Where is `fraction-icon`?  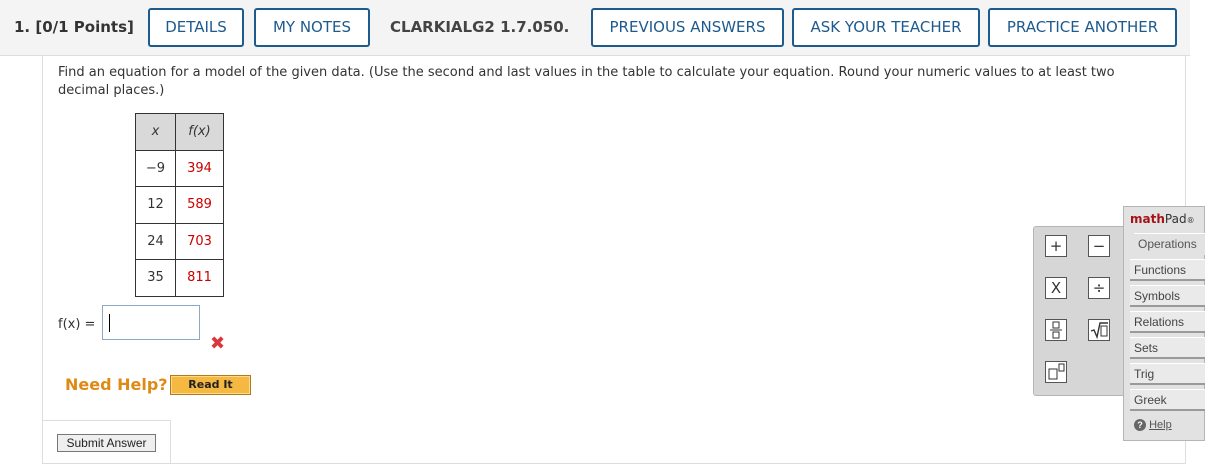 fraction-icon is located at coordinates (1056, 330).